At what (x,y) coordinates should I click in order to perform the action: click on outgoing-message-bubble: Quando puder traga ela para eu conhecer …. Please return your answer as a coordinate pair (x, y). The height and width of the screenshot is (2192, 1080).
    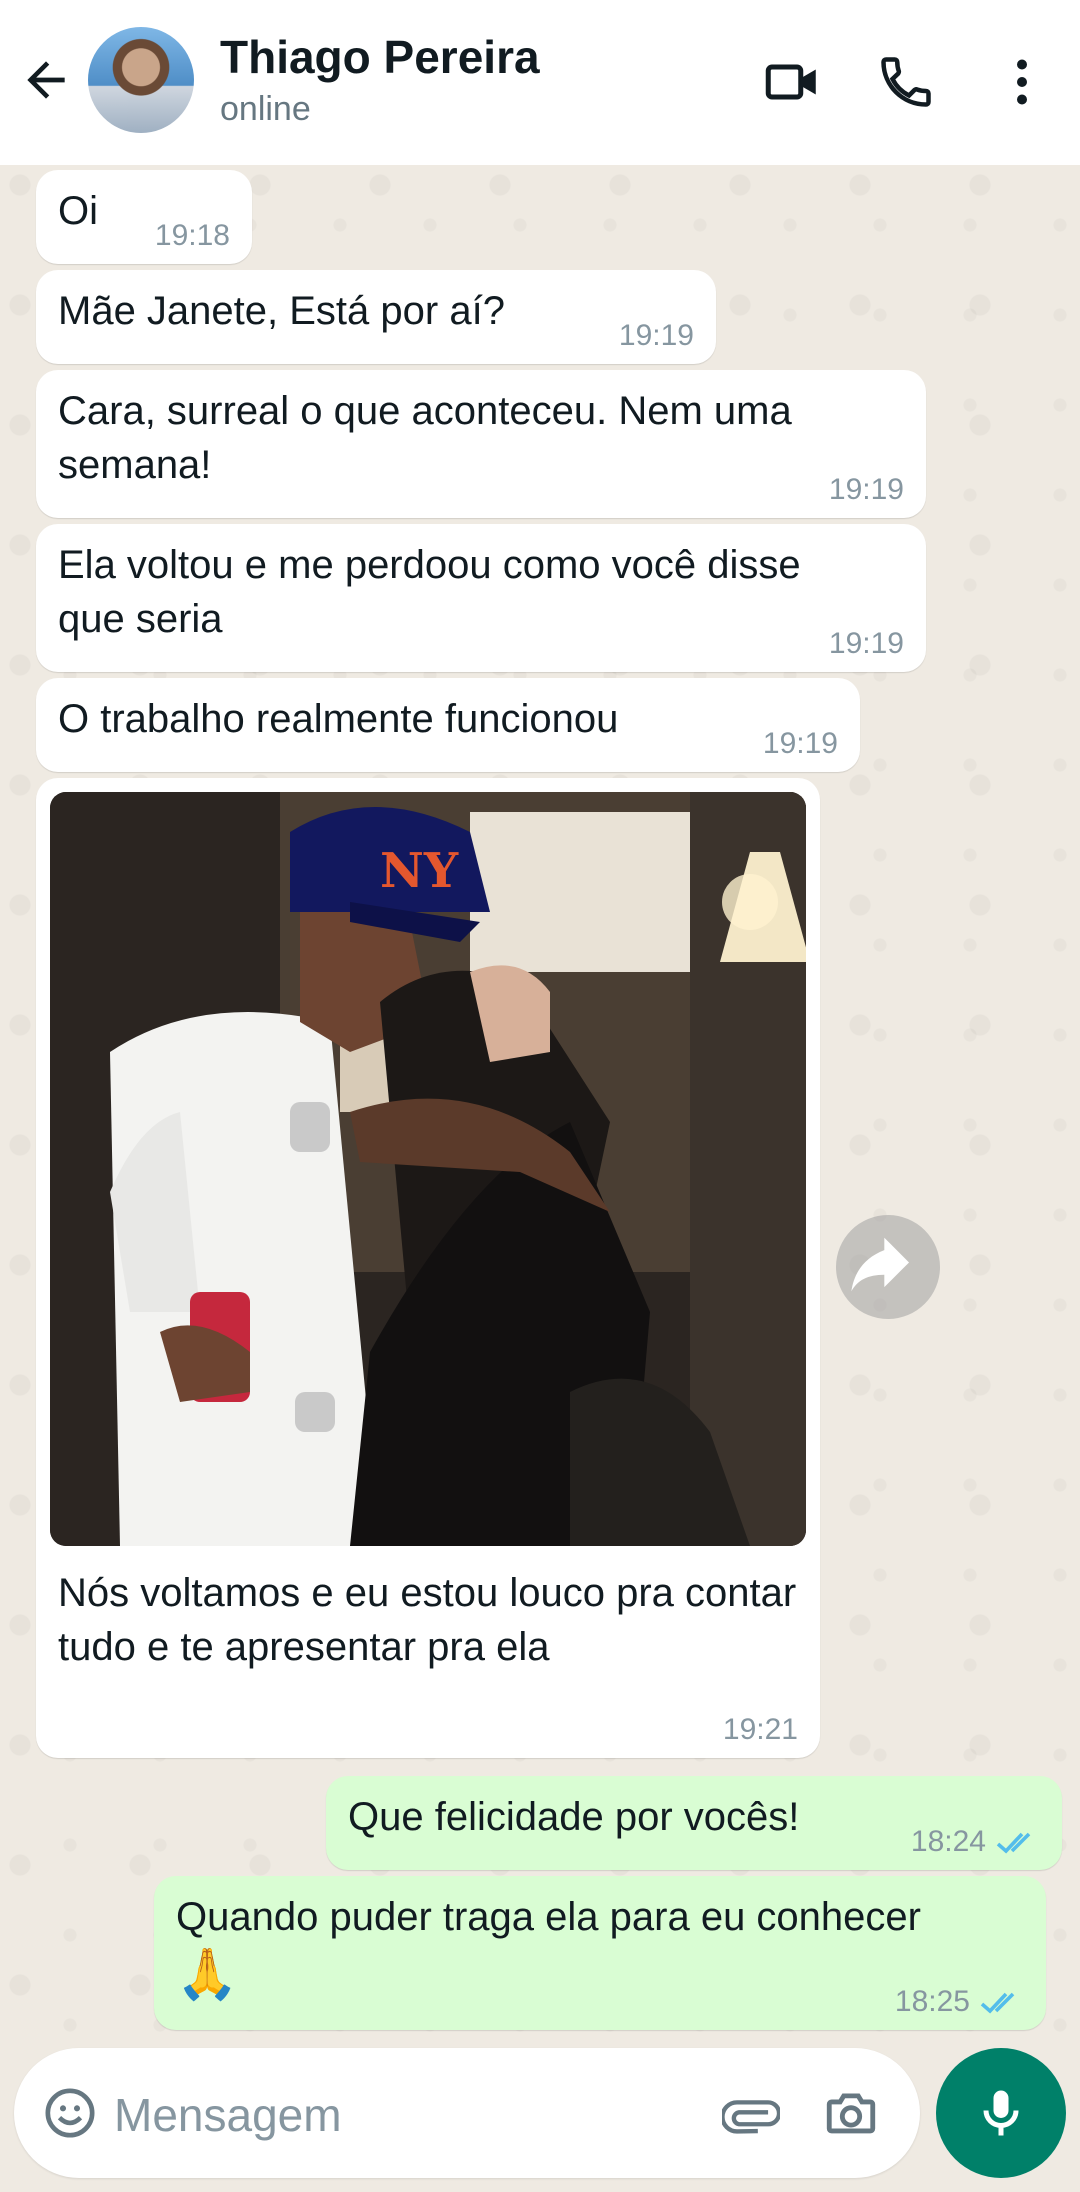
    Looking at the image, I should click on (600, 1953).